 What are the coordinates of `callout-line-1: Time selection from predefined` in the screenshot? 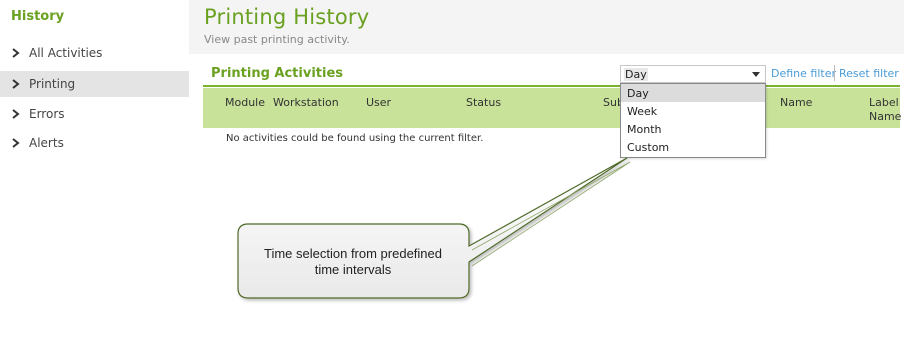 It's located at (353, 253).